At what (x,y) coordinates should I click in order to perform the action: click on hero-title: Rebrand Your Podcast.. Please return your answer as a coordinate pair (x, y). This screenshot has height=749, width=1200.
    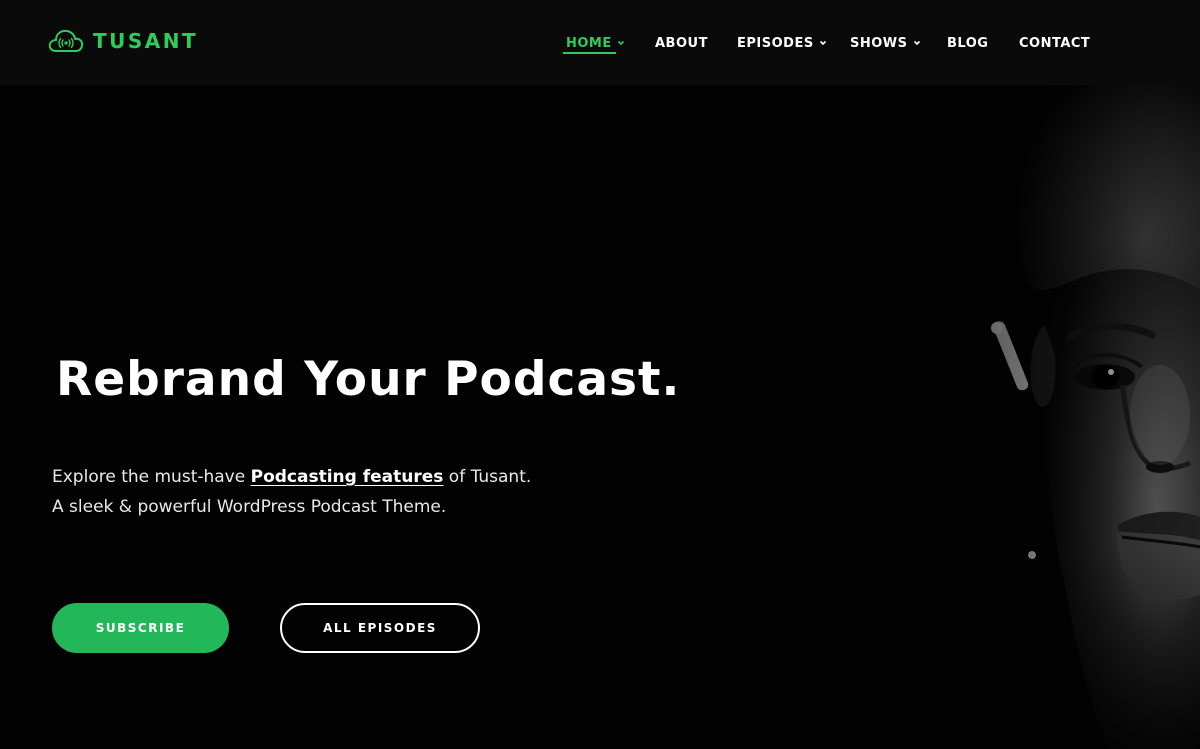
    Looking at the image, I should click on (368, 379).